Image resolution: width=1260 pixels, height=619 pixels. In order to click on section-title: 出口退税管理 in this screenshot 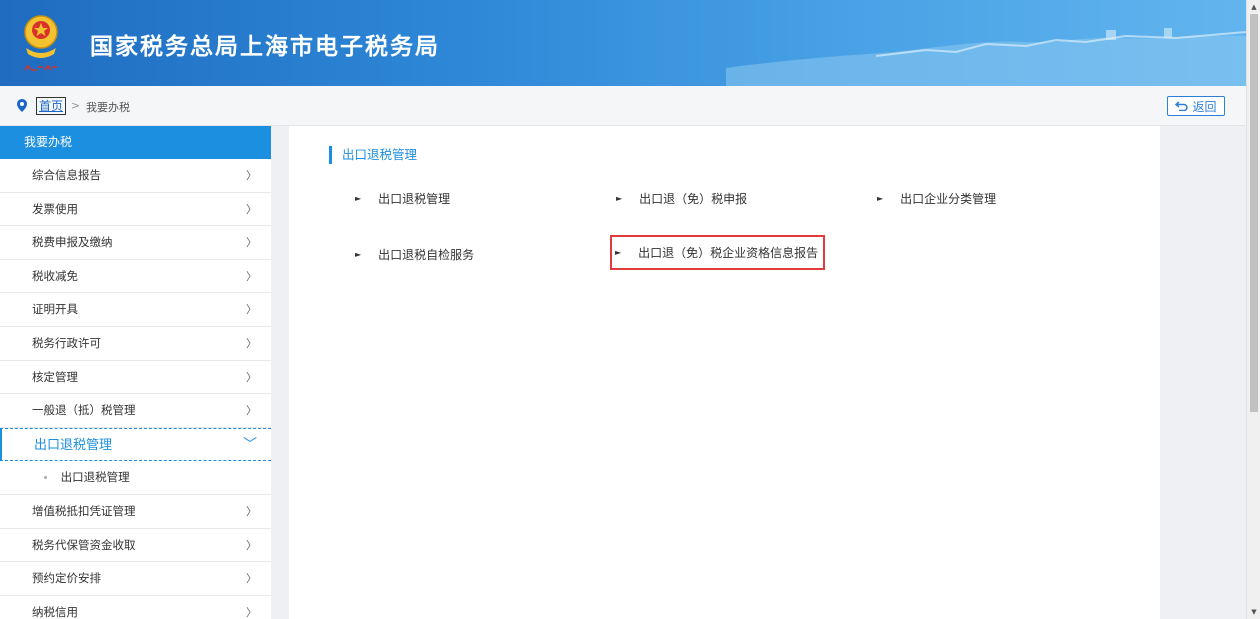, I will do `click(373, 155)`.